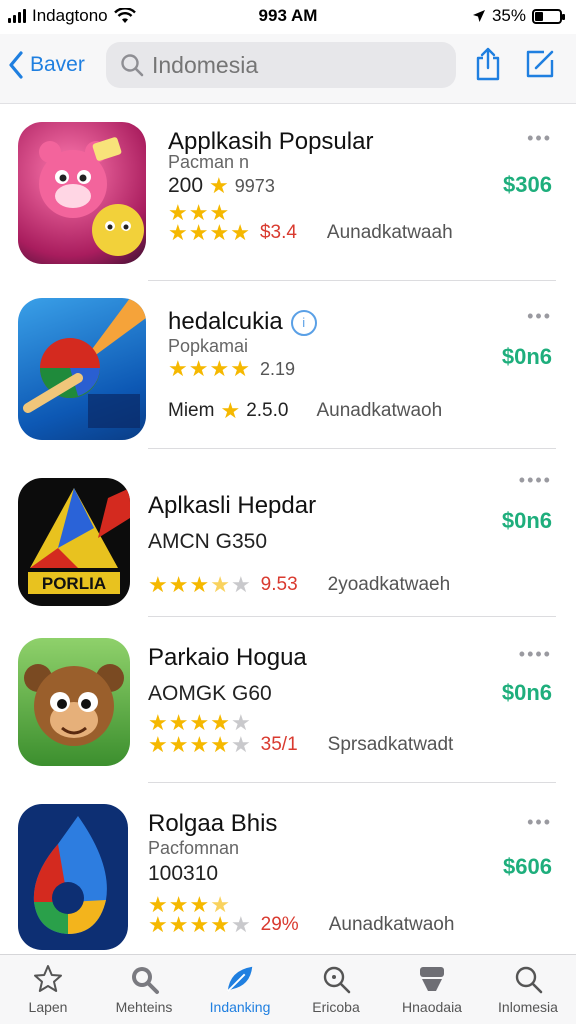 The image size is (576, 1024). I want to click on app-name-text: hedalcukia, so click(225, 321).